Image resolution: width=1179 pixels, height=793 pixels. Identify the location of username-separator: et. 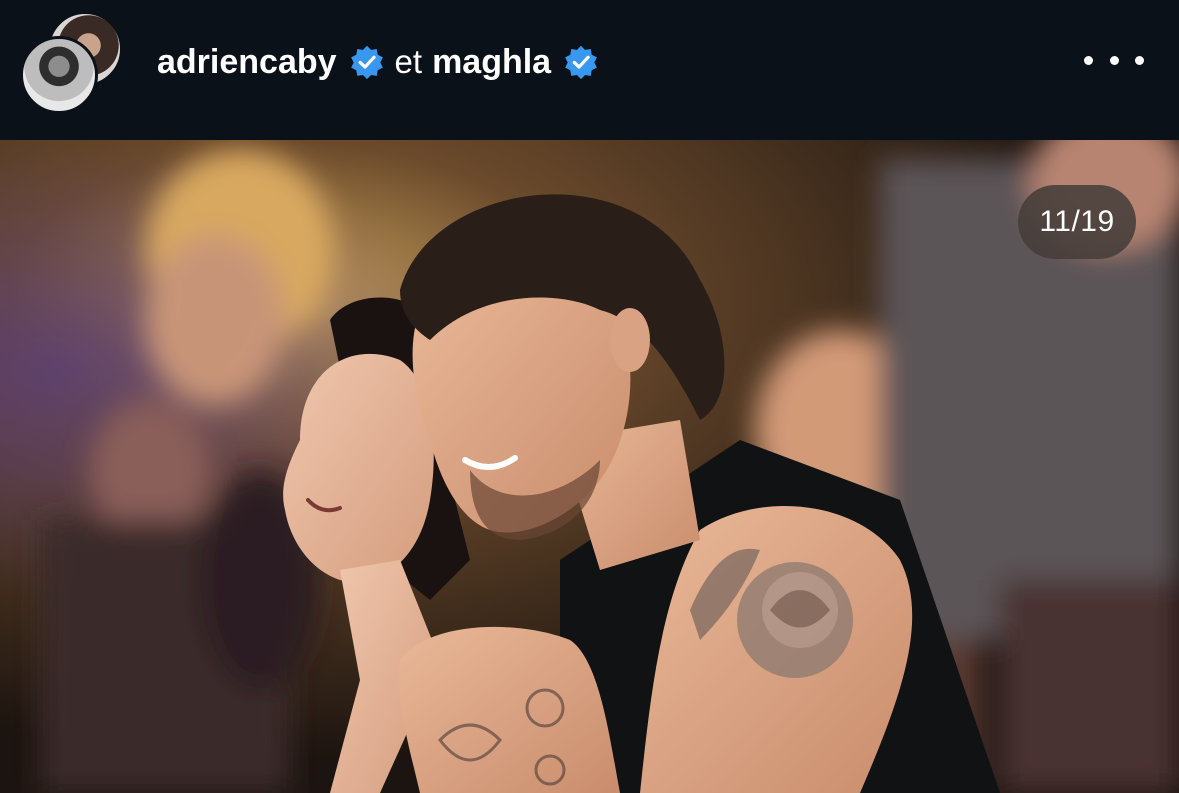
(408, 61).